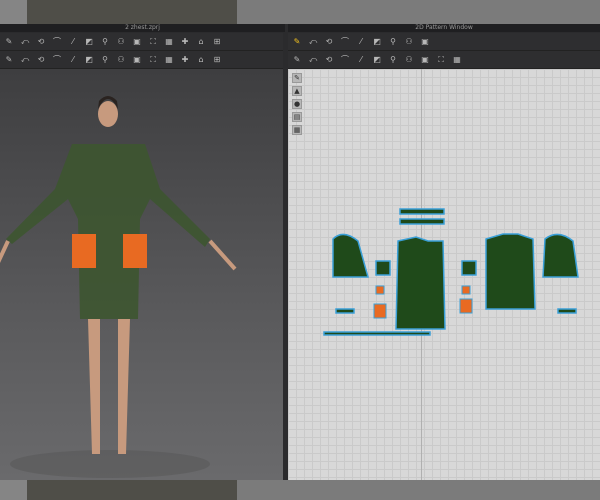 The image size is (600, 500). What do you see at coordinates (350, 255) in the screenshot?
I see `sleeve-left-piece` at bounding box center [350, 255].